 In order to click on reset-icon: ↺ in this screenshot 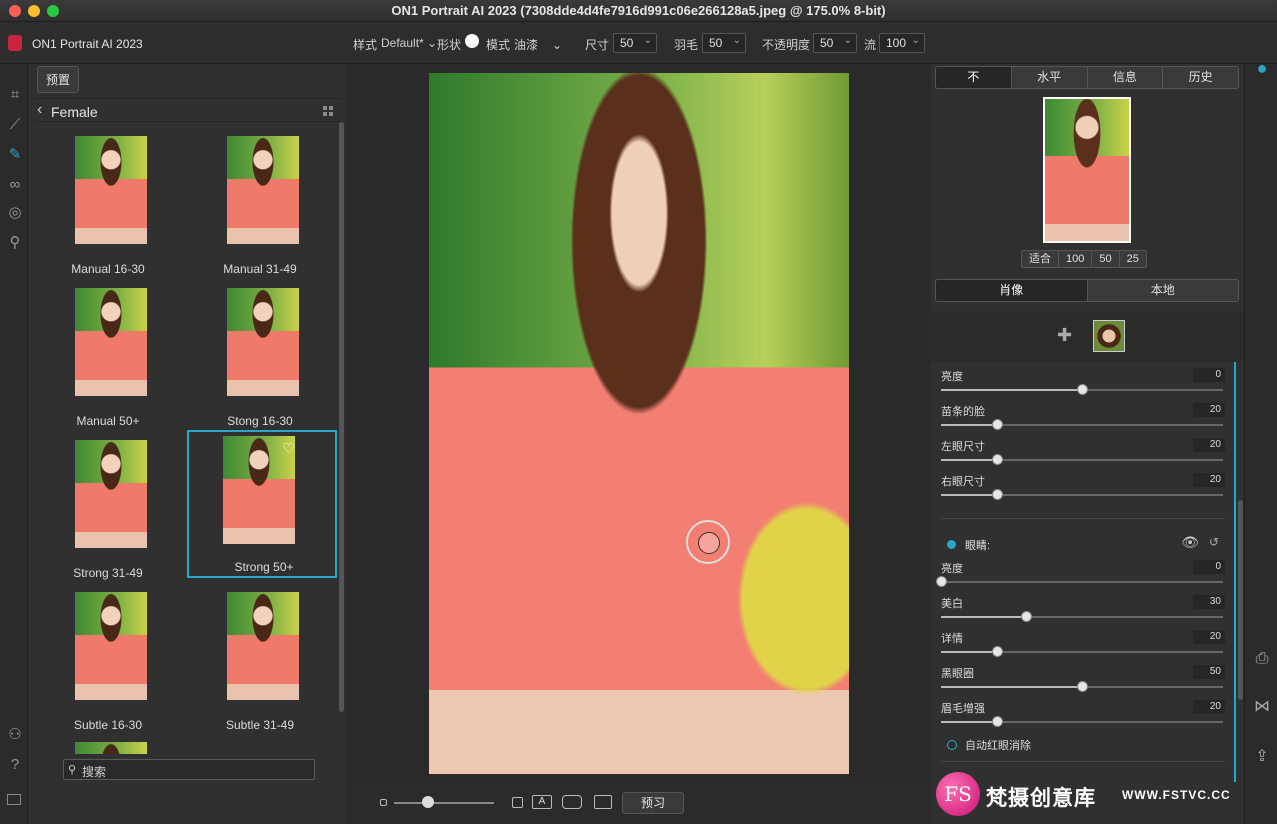, I will do `click(1214, 542)`.